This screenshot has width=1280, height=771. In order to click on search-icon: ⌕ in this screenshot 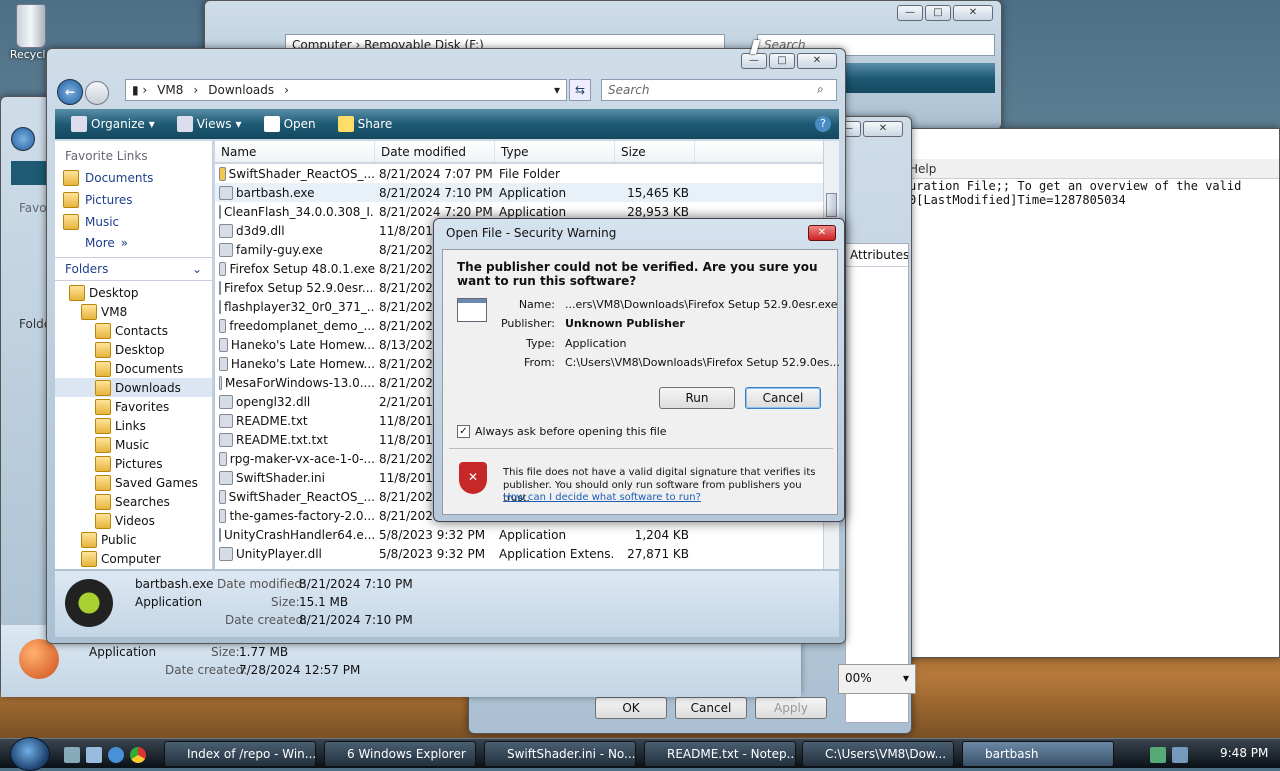, I will do `click(820, 89)`.